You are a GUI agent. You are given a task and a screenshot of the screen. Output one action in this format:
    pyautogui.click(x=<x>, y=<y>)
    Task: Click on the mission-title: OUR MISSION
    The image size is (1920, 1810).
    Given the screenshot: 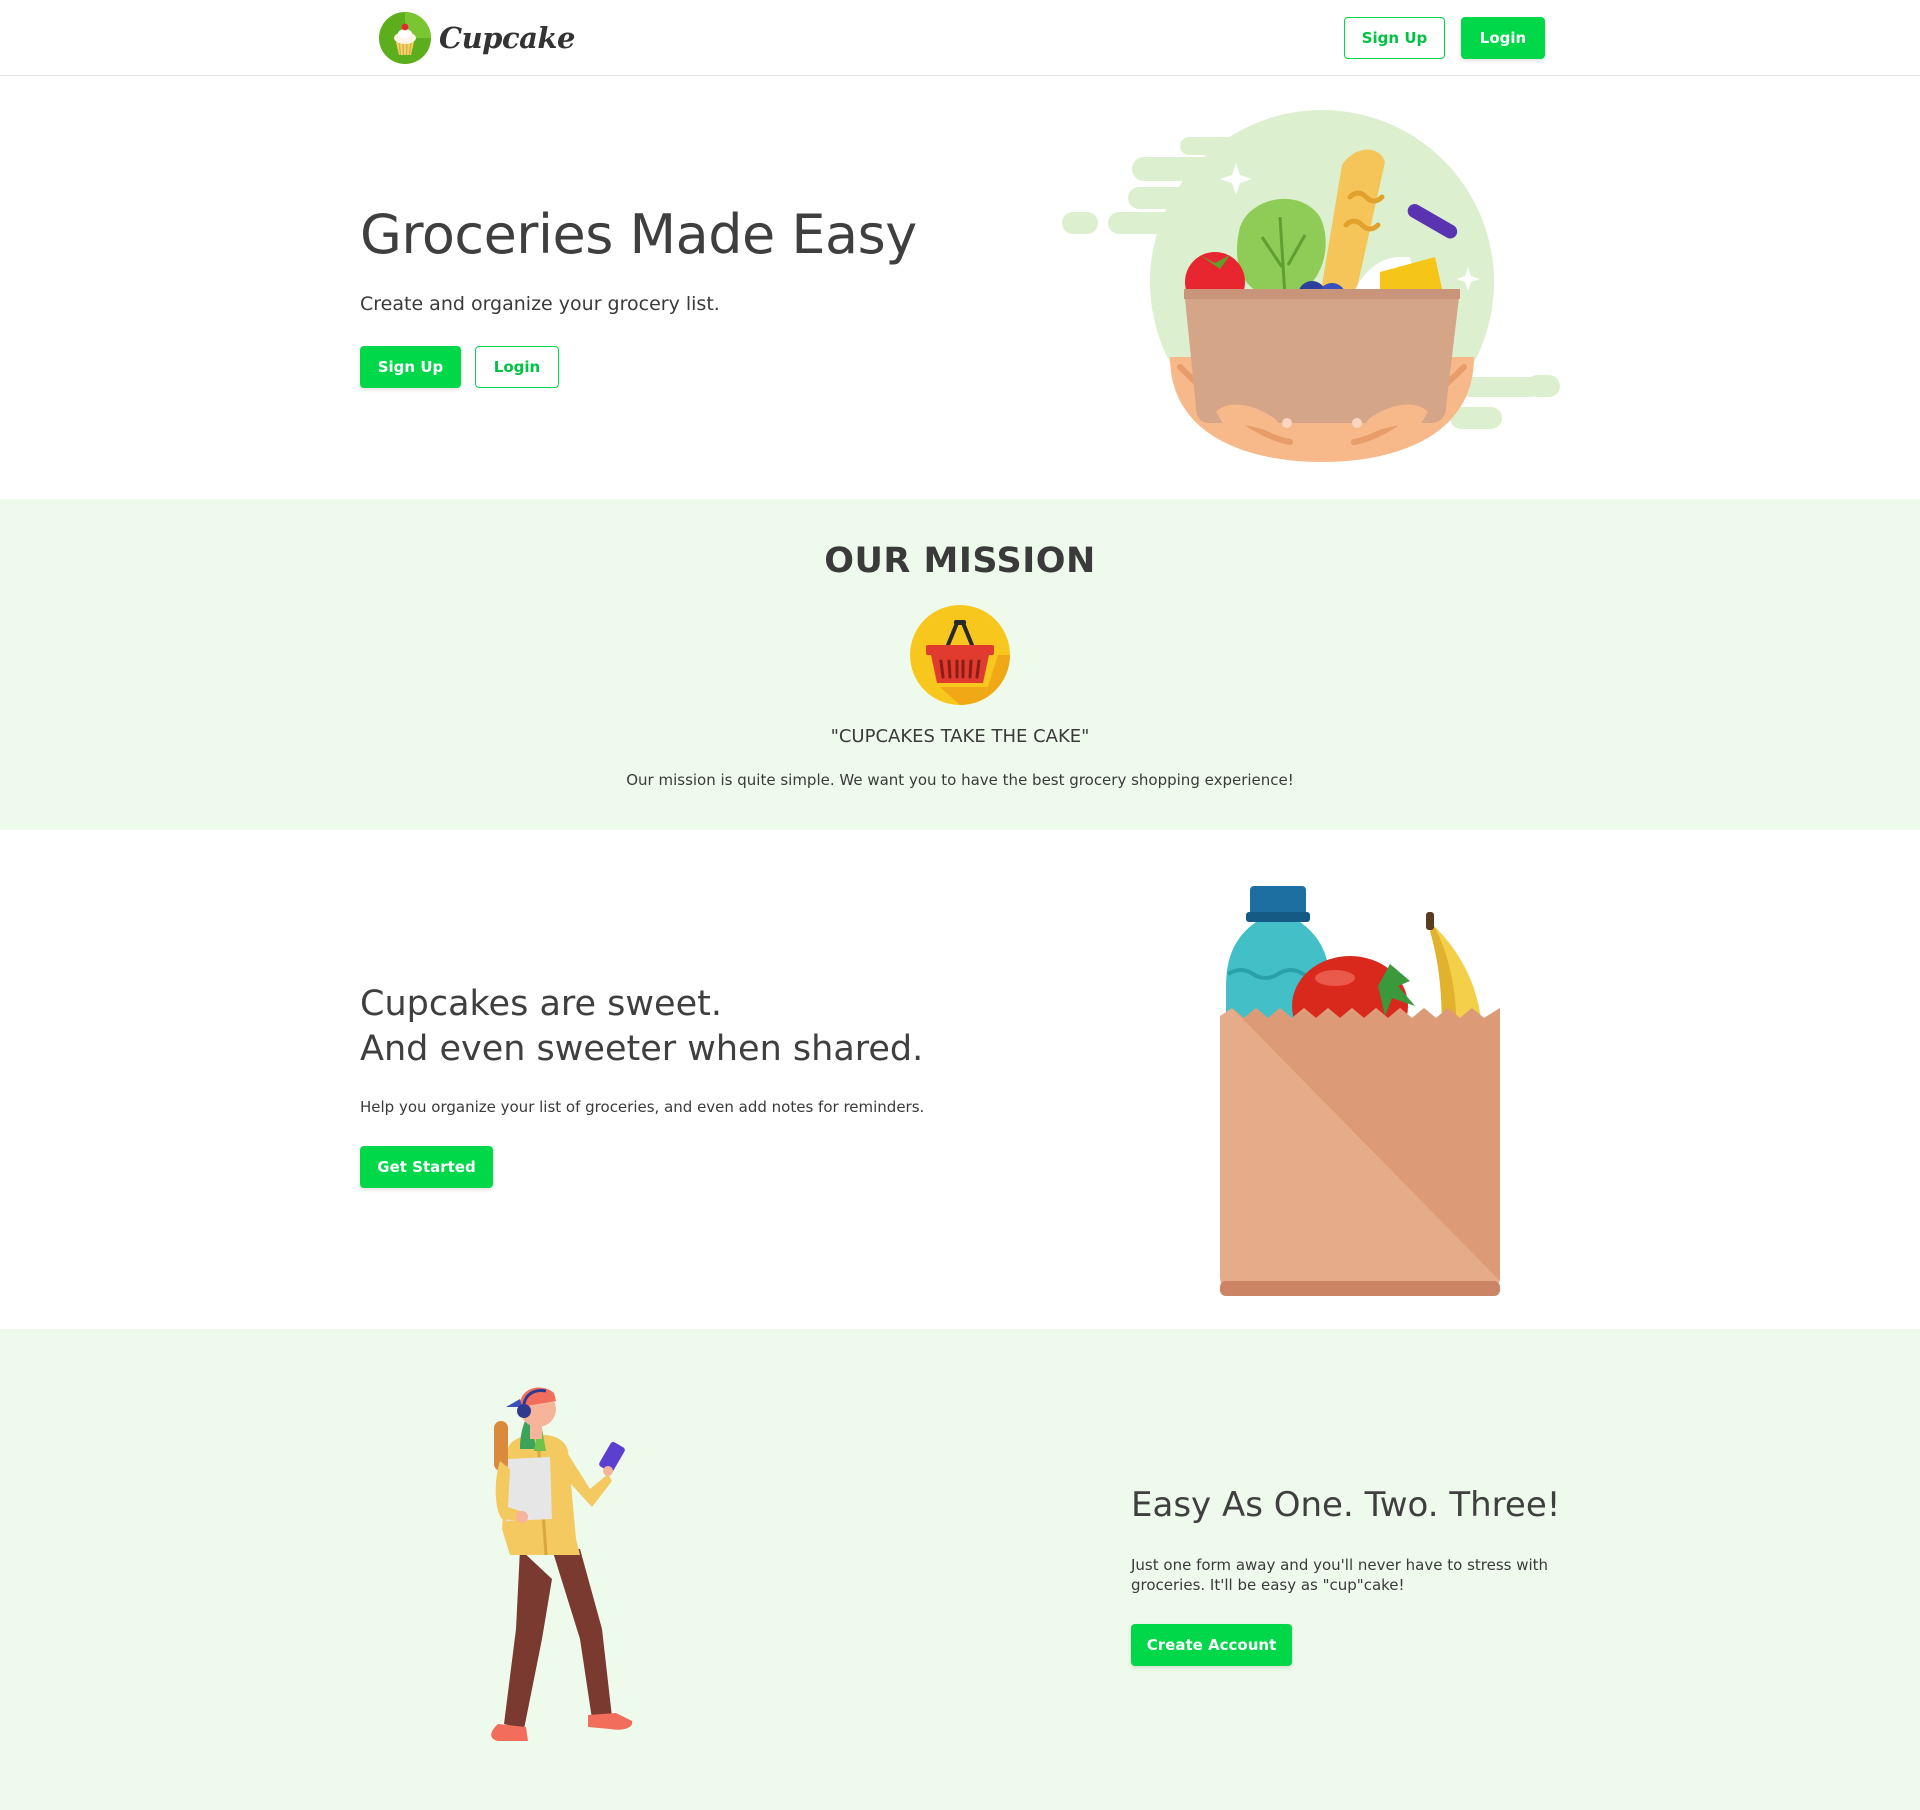 What is the action you would take?
    pyautogui.click(x=960, y=561)
    